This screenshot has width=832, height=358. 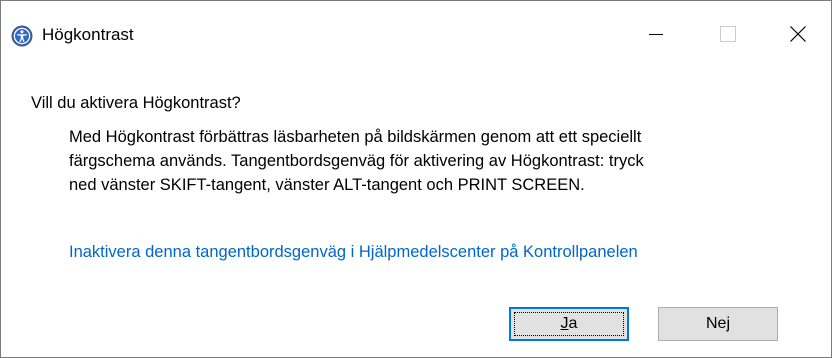 I want to click on close-icon, so click(x=798, y=34).